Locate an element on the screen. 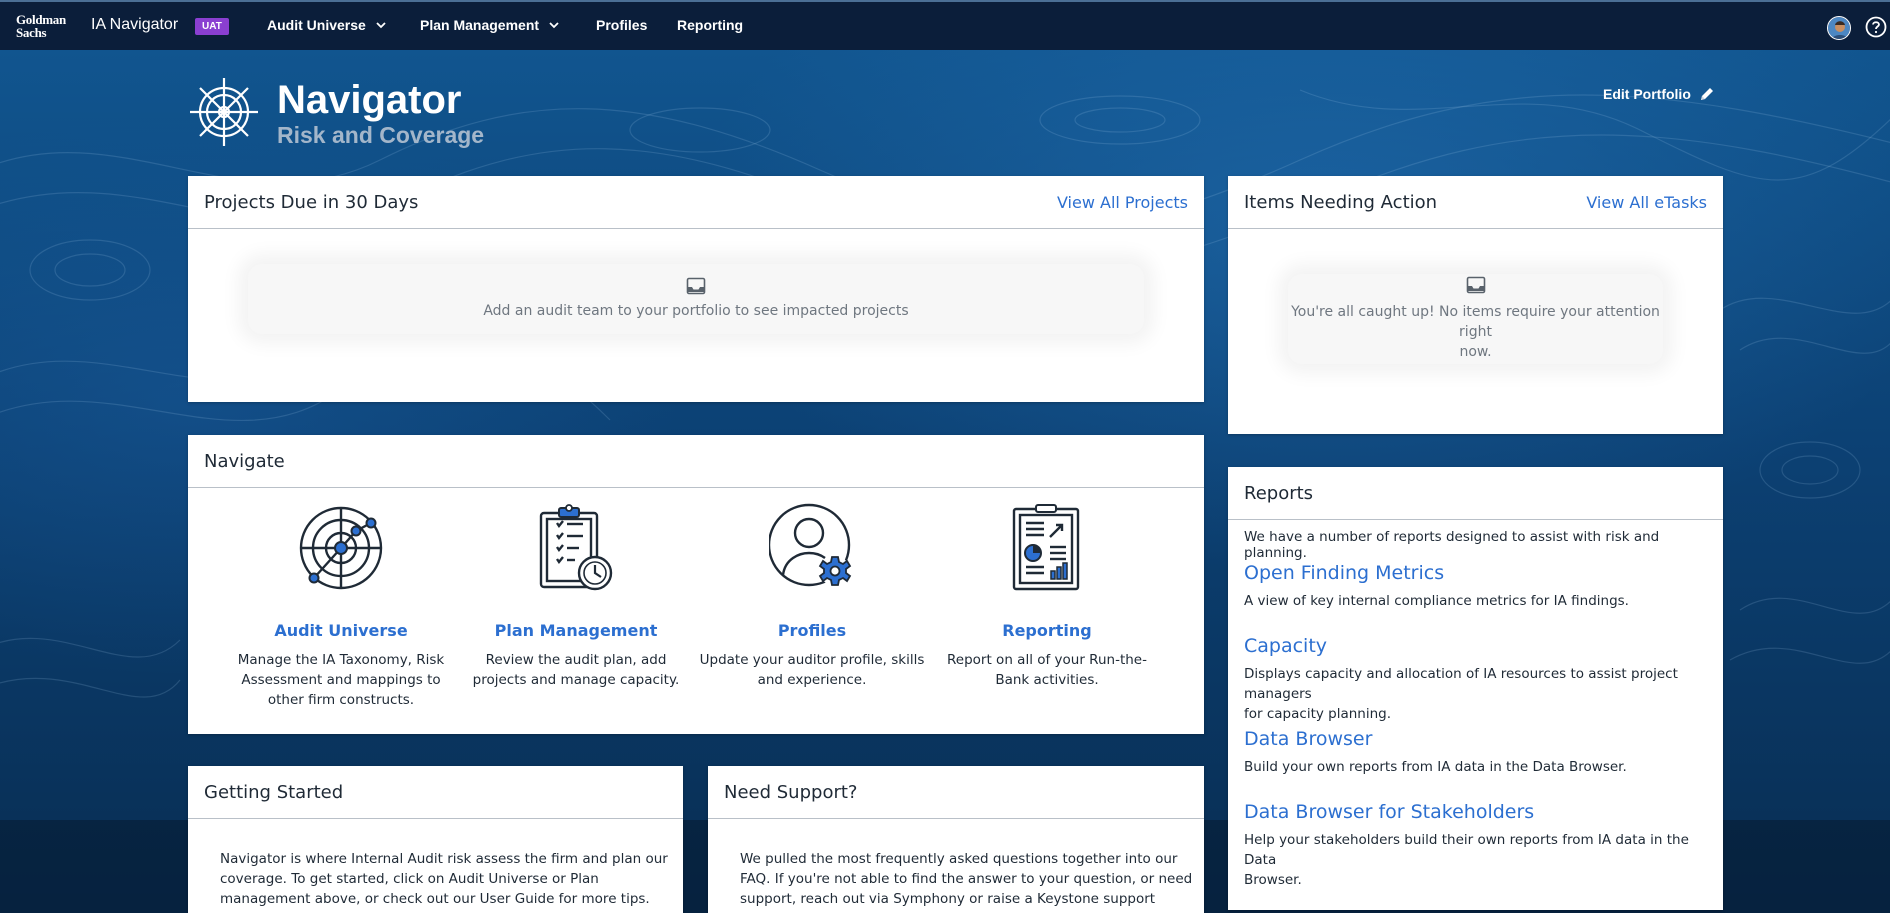 The width and height of the screenshot is (1890, 913). pencil-icon is located at coordinates (1706, 94).